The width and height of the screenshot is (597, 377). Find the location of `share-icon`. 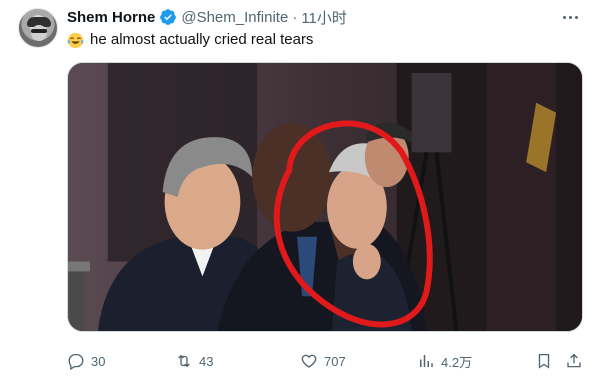

share-icon is located at coordinates (574, 360).